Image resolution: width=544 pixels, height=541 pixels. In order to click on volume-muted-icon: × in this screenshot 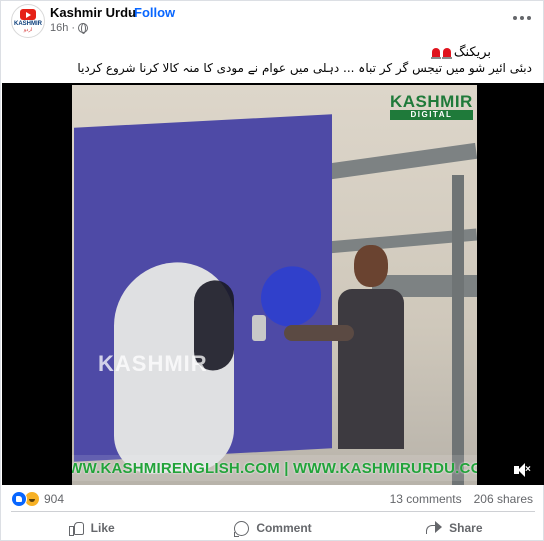, I will do `click(523, 470)`.